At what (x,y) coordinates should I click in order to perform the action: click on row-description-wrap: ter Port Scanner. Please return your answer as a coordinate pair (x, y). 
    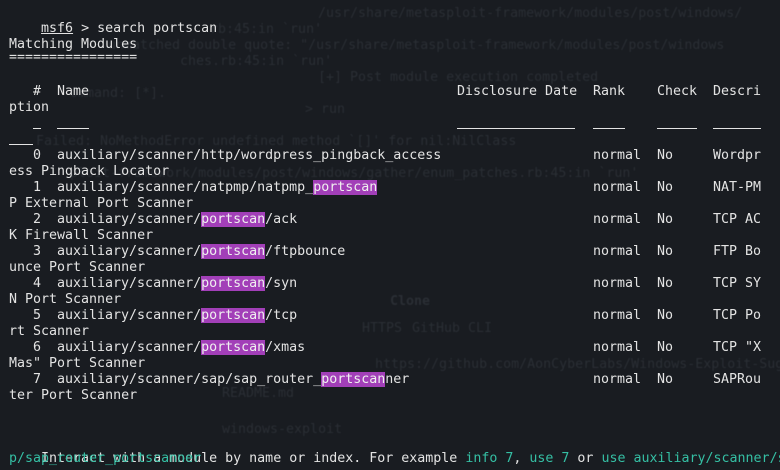
    Looking at the image, I should click on (73, 395).